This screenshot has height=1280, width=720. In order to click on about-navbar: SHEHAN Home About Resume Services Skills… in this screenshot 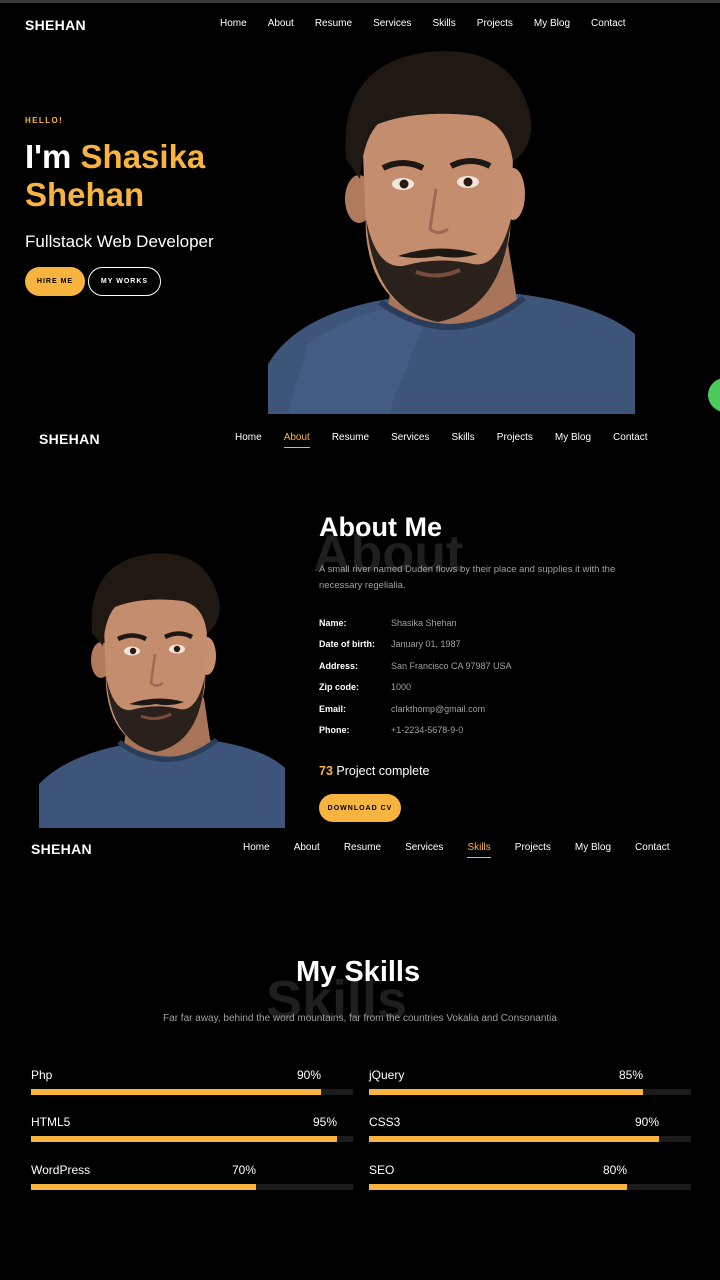, I will do `click(360, 438)`.